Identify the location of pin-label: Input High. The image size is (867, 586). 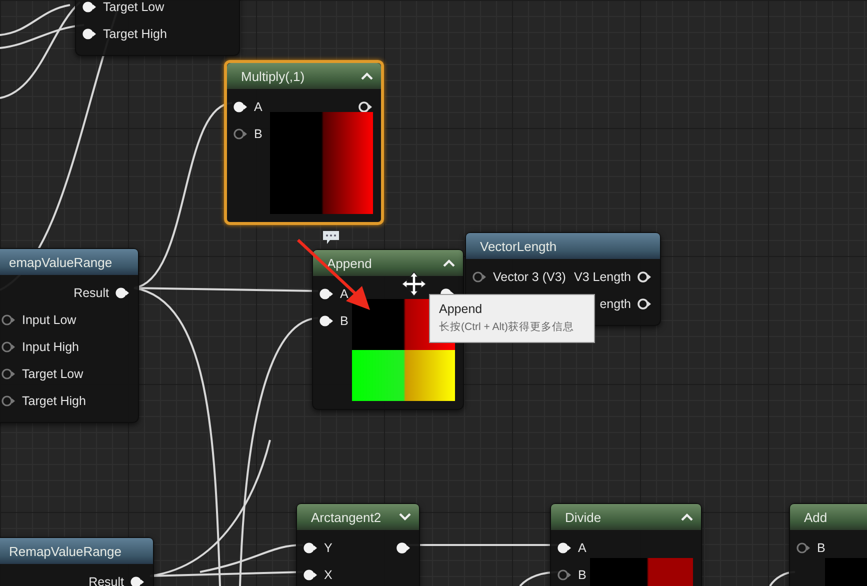
(50, 347).